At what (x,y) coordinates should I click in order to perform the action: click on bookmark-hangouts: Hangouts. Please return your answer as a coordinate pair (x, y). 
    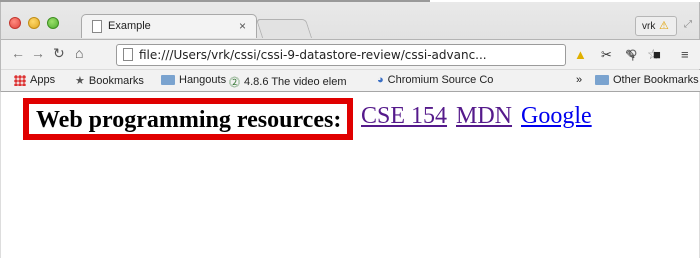
    Looking at the image, I should click on (193, 80).